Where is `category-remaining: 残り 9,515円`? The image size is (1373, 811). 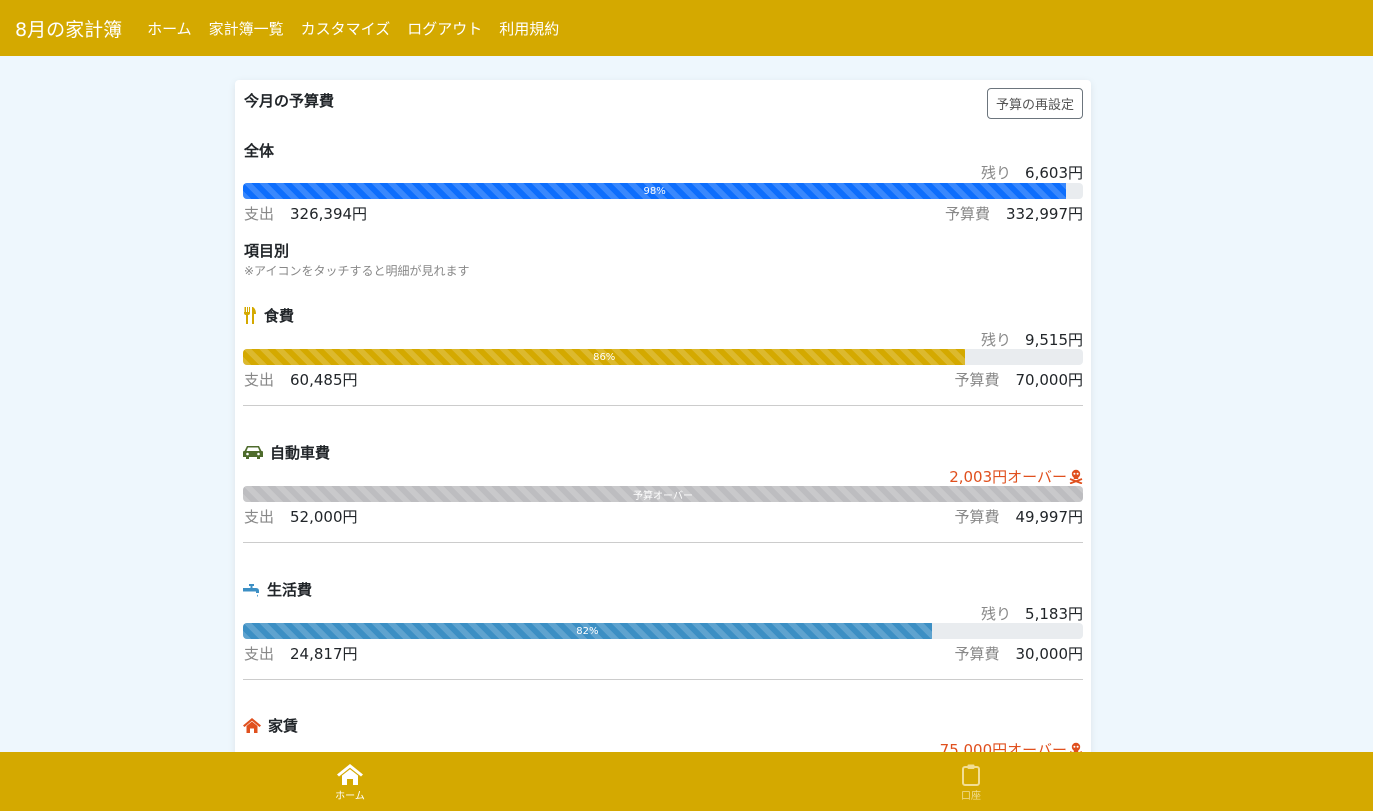 category-remaining: 残り 9,515円 is located at coordinates (1032, 339).